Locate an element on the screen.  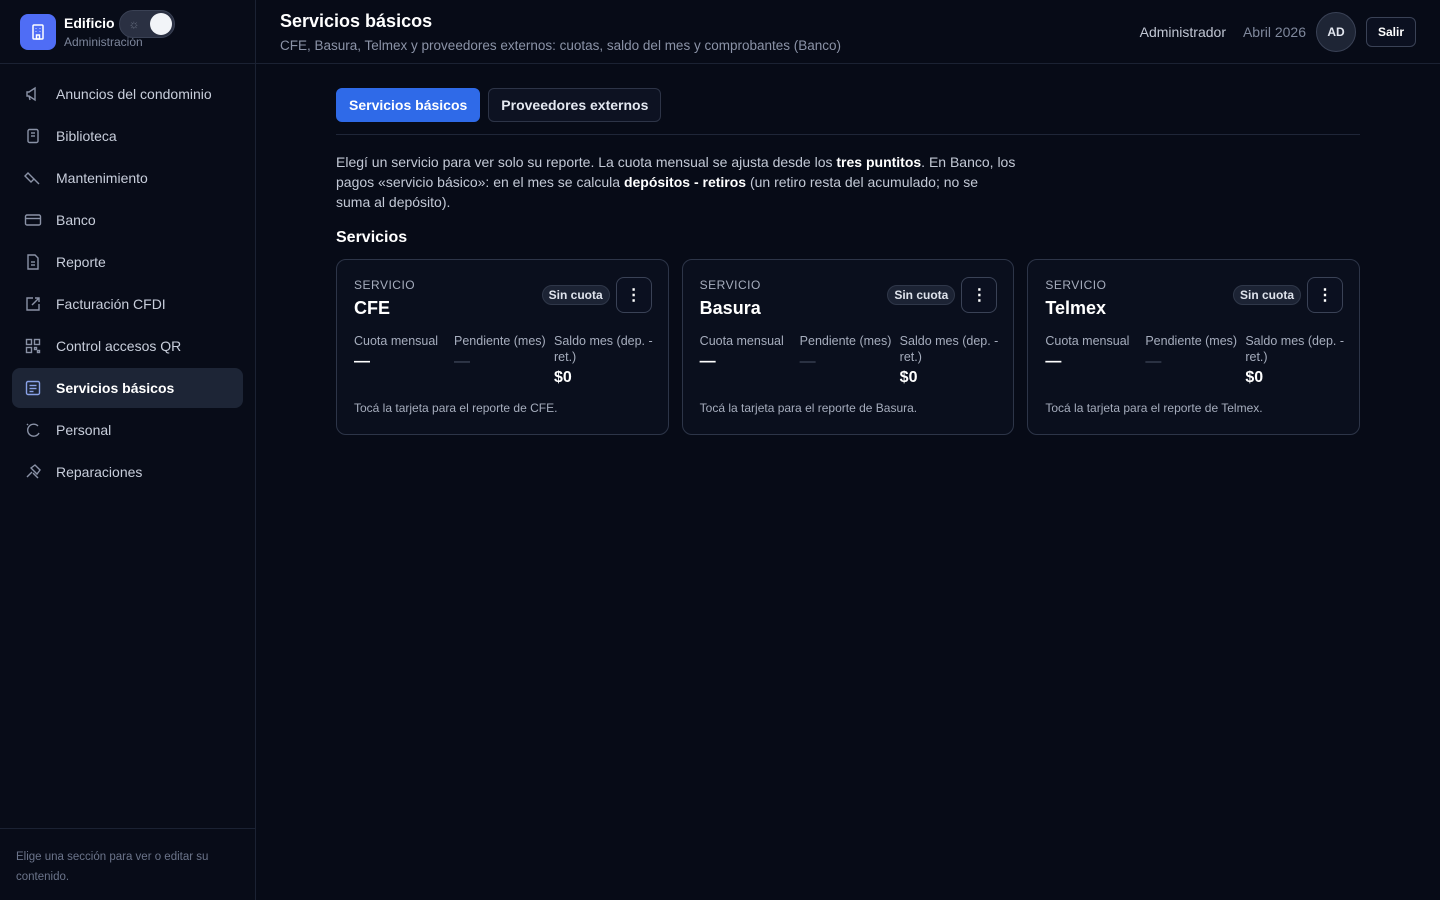
brand-header: Edificio Administración ☼ is located at coordinates (127, 32).